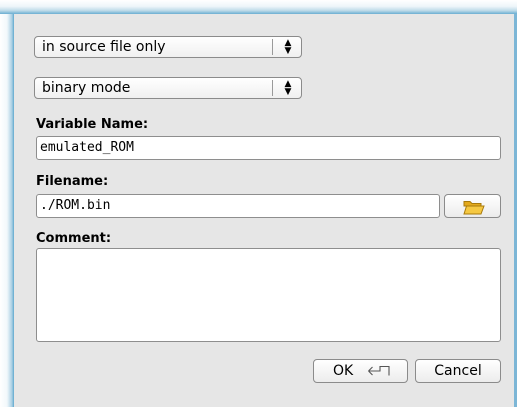 The height and width of the screenshot is (407, 517). What do you see at coordinates (86, 88) in the screenshot?
I see `mode-select-value: binary mode` at bounding box center [86, 88].